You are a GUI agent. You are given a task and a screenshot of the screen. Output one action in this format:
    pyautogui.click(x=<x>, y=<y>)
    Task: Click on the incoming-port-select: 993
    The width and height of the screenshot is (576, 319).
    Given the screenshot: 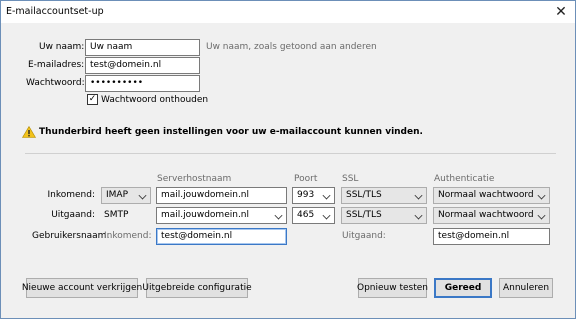 What is the action you would take?
    pyautogui.click(x=313, y=195)
    